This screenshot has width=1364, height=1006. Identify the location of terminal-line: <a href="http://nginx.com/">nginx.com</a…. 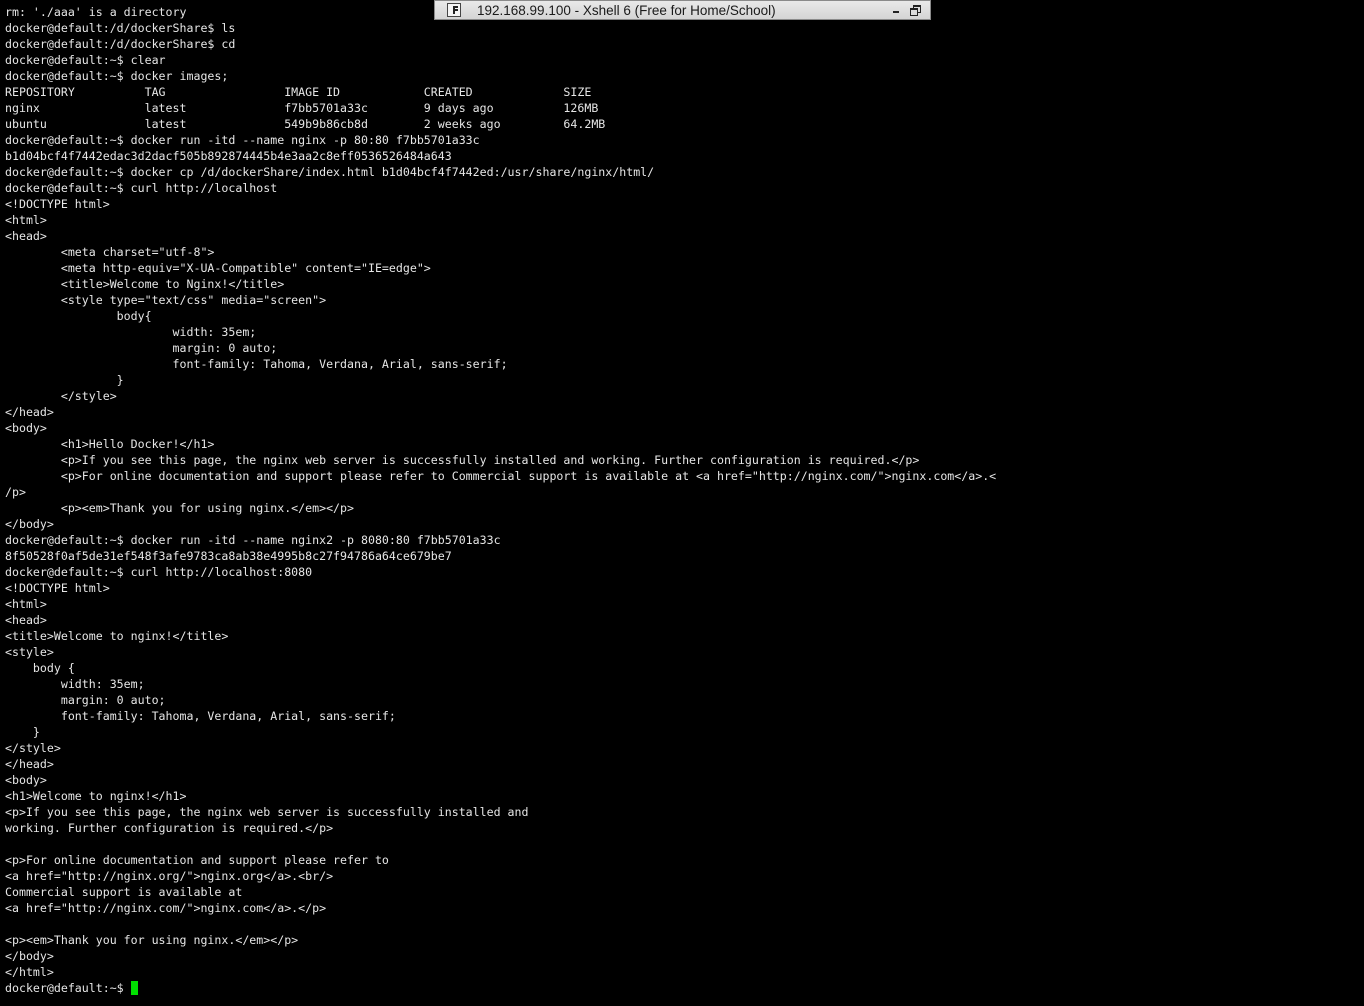
(166, 908).